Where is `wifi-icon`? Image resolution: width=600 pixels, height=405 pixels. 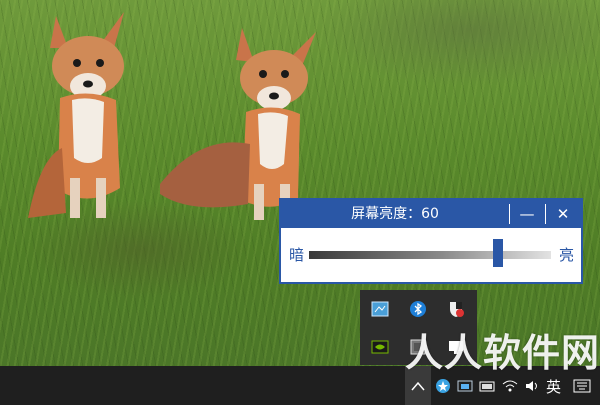
wifi-icon is located at coordinates (510, 386).